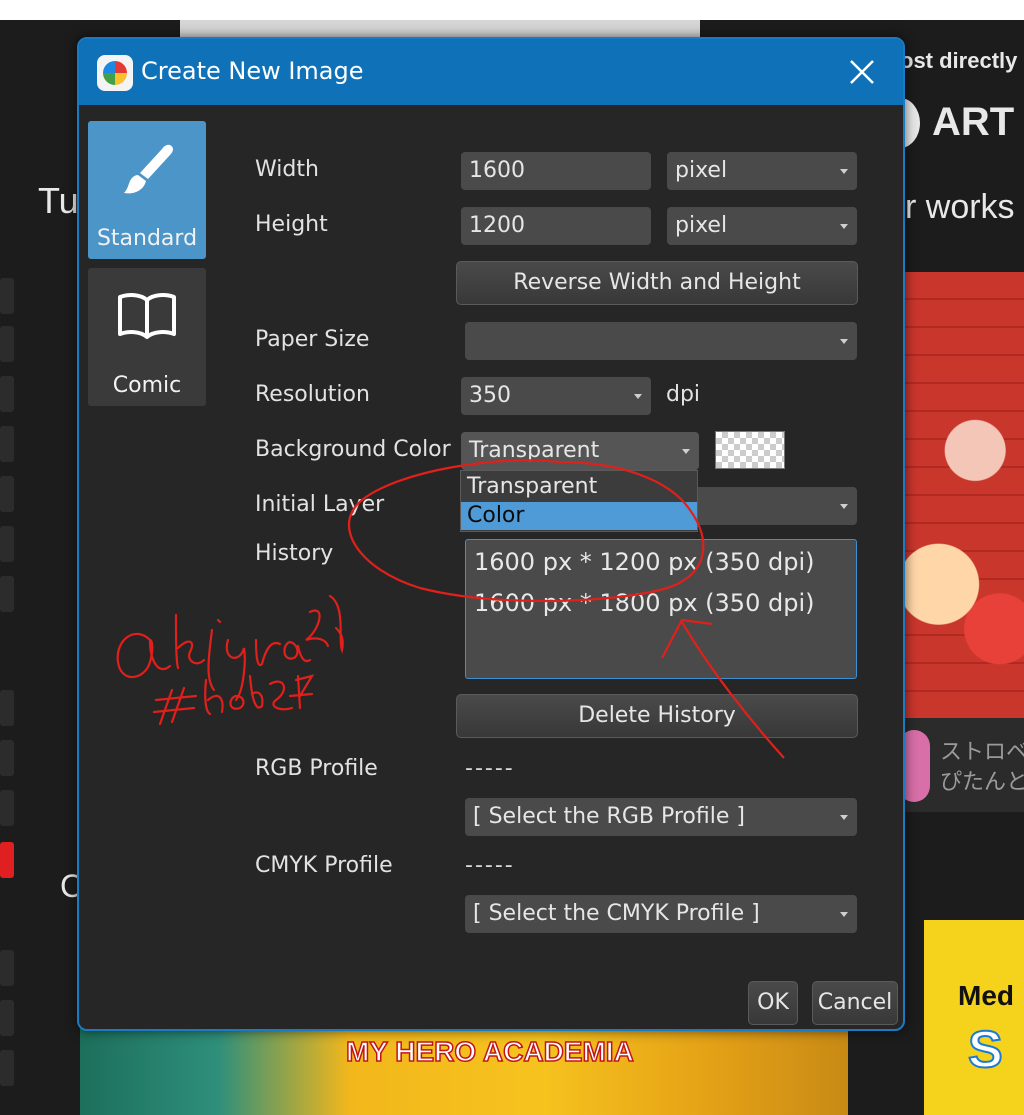  Describe the element at coordinates (974, 1017) in the screenshot. I see `background-banner-yellow` at that location.